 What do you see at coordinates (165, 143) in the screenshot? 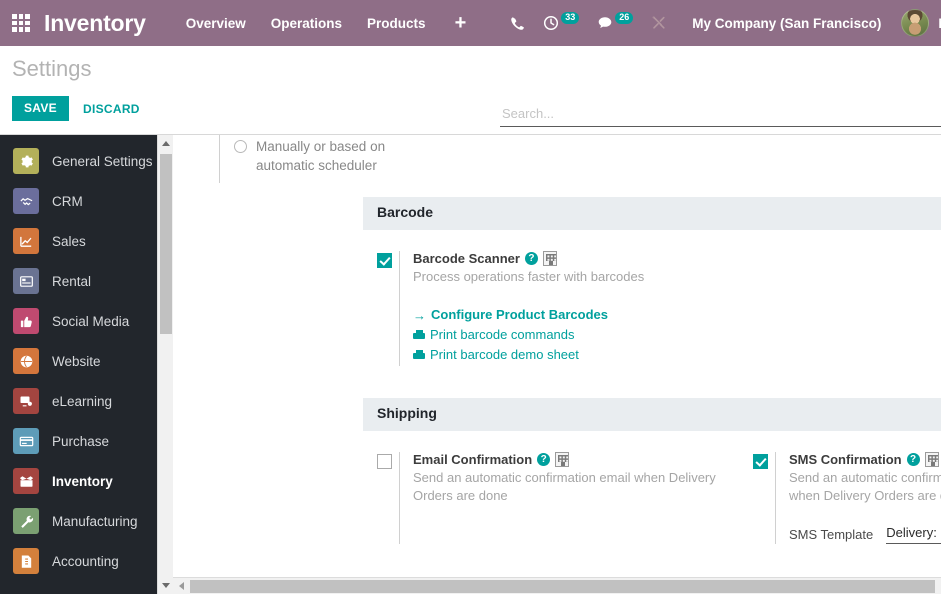
I see `scroll-up-arrow` at bounding box center [165, 143].